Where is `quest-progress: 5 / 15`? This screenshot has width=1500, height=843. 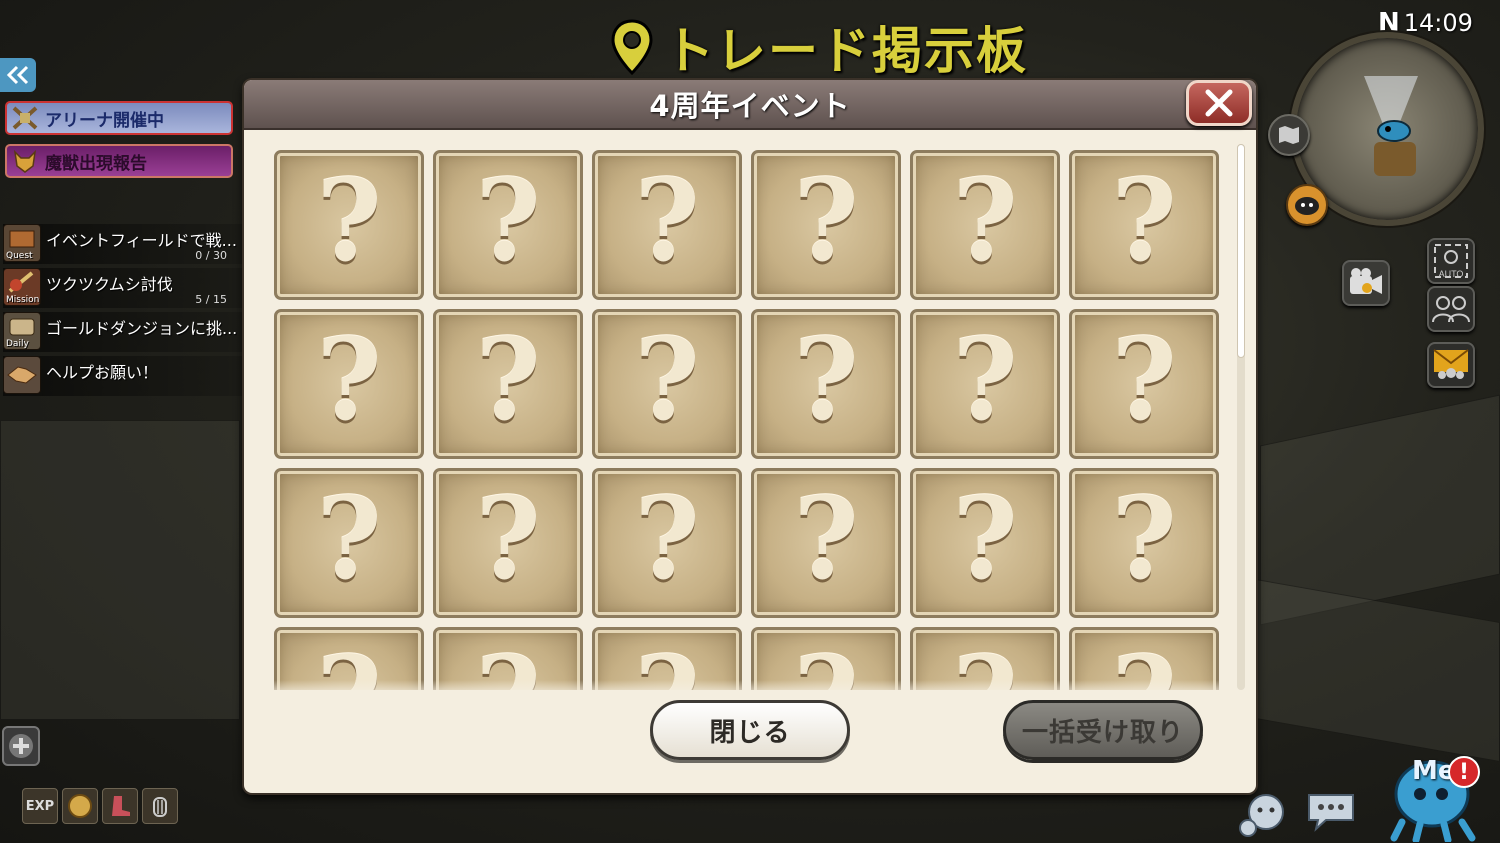
quest-progress: 5 / 15 is located at coordinates (211, 299).